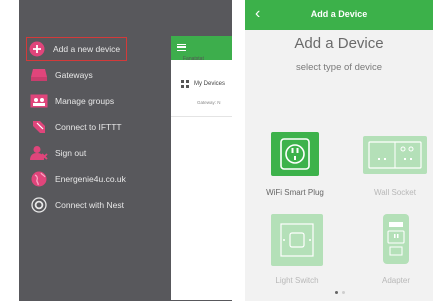  What do you see at coordinates (193, 59) in the screenshot?
I see `panel-user-name: Fanatstat` at bounding box center [193, 59].